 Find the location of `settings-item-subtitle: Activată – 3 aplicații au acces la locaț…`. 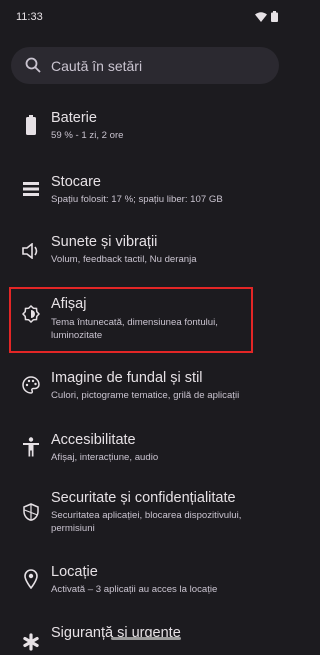

settings-item-subtitle: Activată – 3 aplicații au acces la locaț… is located at coordinates (134, 589).